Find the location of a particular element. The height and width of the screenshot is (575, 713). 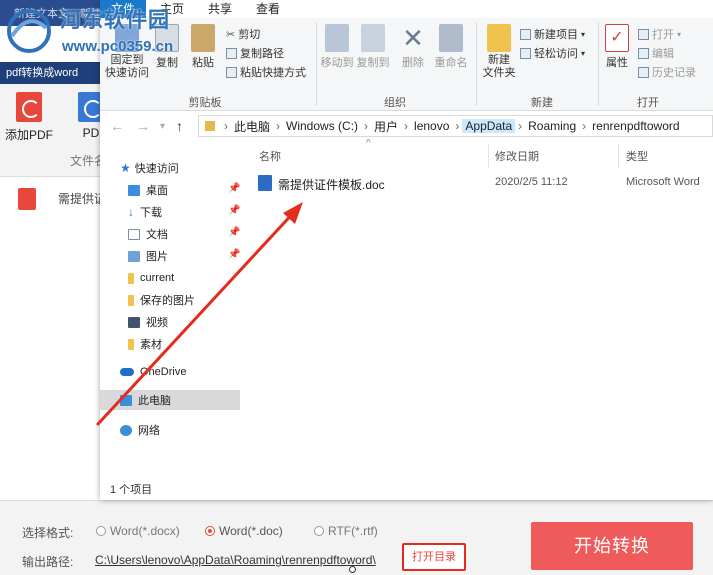

video-icon is located at coordinates (134, 322).